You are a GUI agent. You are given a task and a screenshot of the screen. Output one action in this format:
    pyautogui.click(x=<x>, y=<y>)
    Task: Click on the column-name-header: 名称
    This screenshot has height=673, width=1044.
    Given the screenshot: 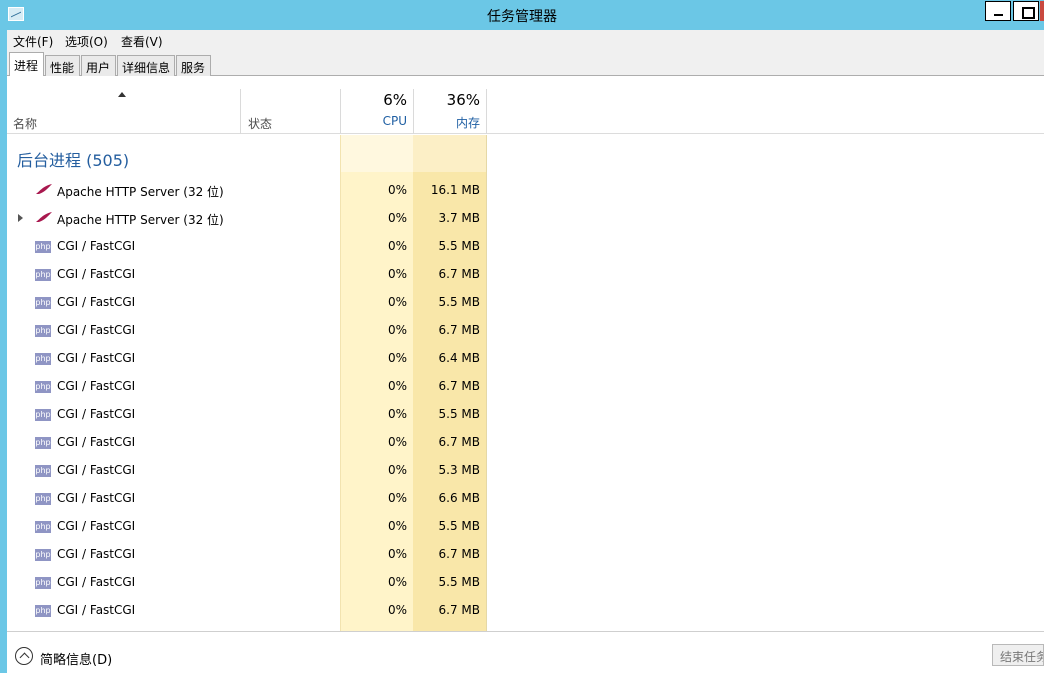 What is the action you would take?
    pyautogui.click(x=25, y=123)
    